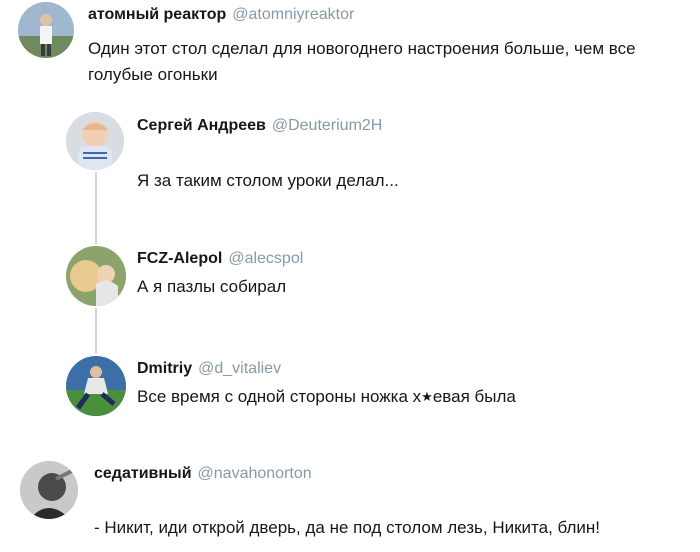  Describe the element at coordinates (350, 275) in the screenshot. I see `tweet-alecspol: FCZ-Alepol @alecspol А я пазлы собирал` at that location.